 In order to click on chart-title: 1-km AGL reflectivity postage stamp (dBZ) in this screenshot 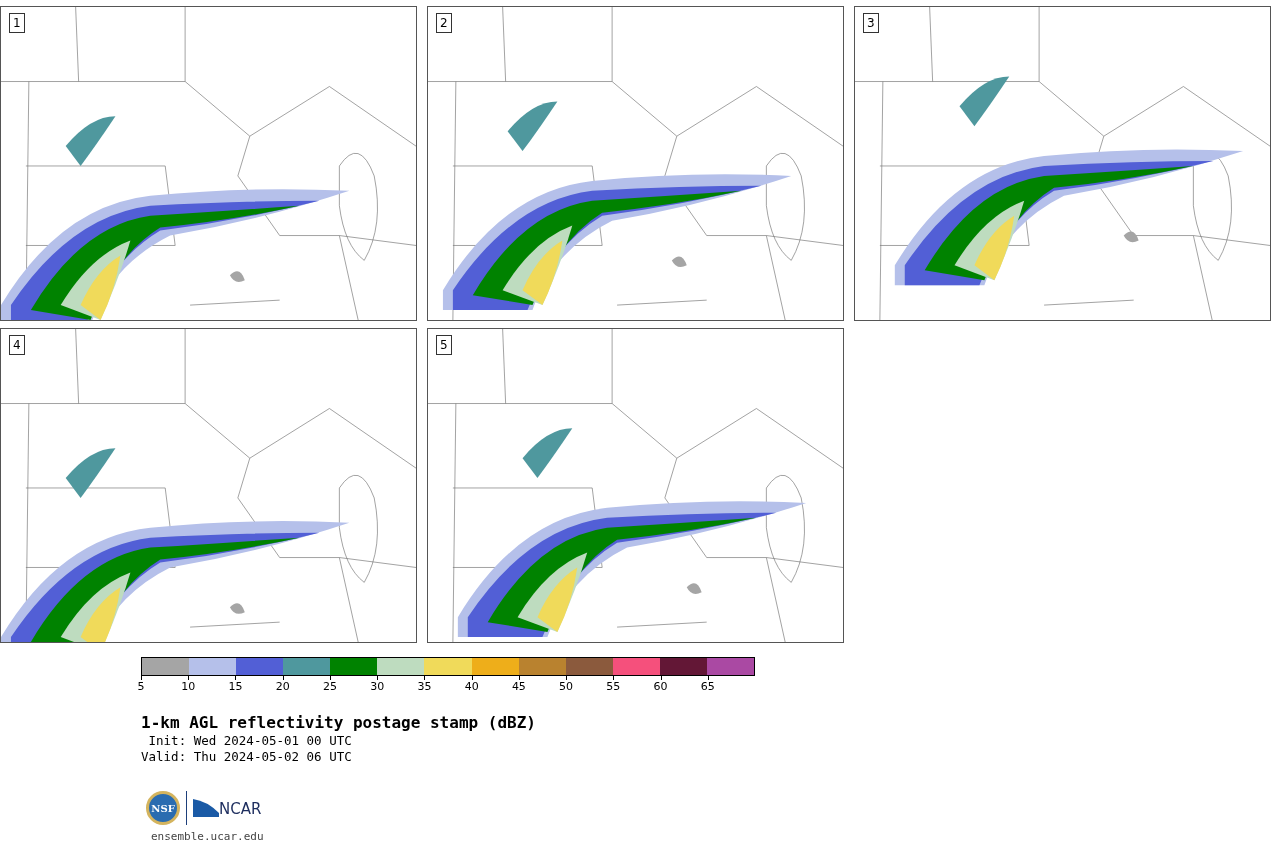, I will do `click(339, 723)`.